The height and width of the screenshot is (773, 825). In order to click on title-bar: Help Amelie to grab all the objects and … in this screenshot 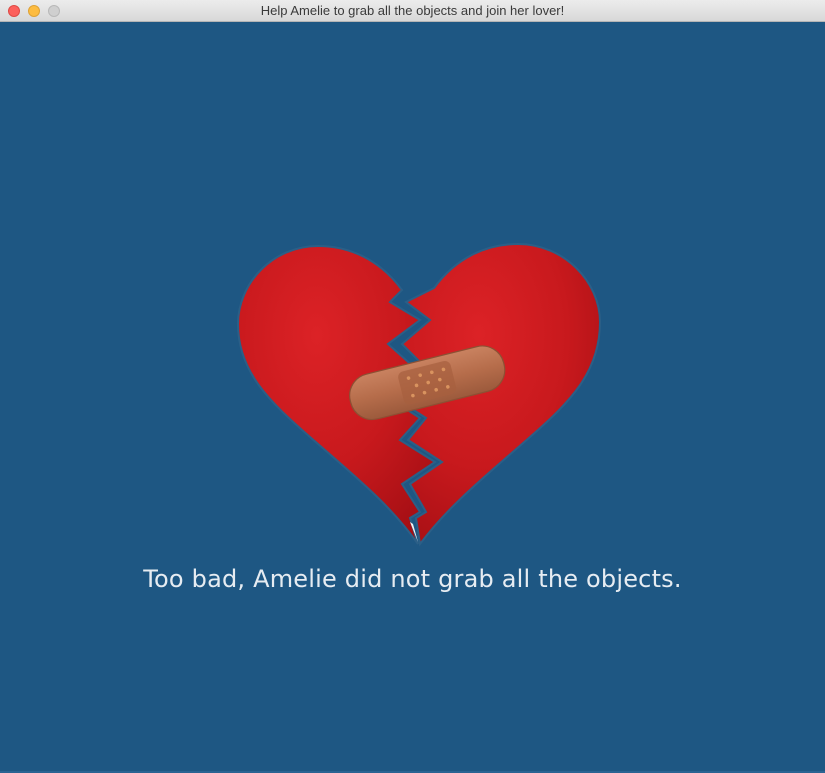, I will do `click(412, 11)`.